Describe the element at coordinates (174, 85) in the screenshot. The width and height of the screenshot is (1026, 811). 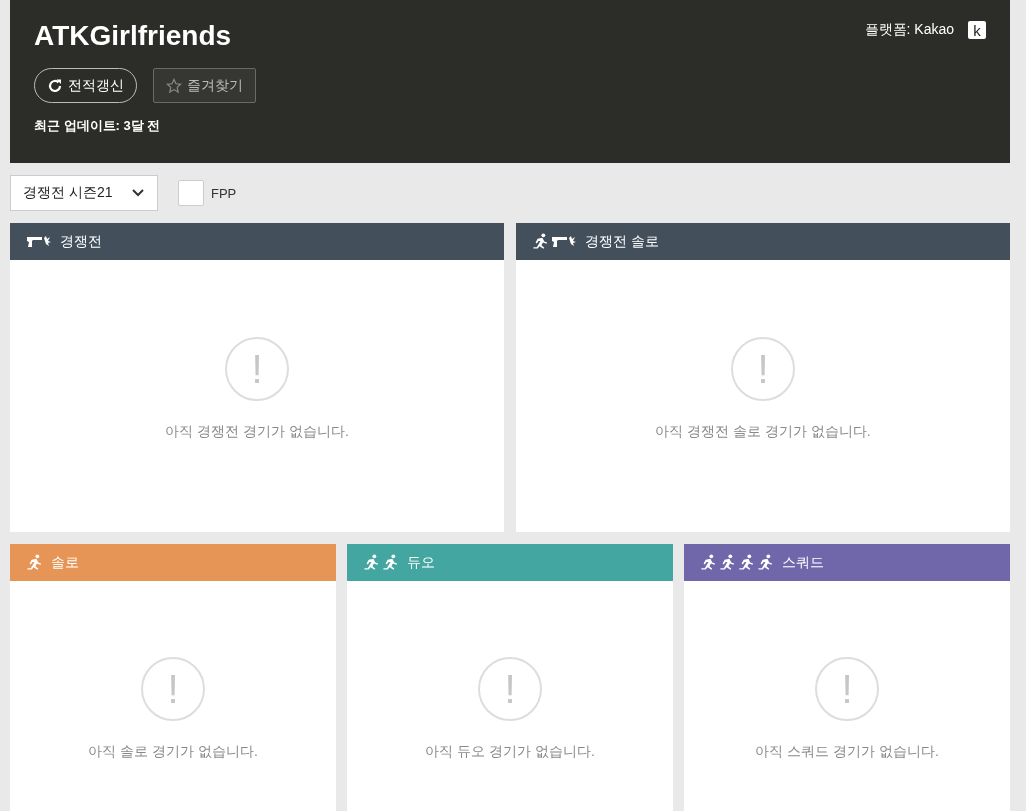
I see `star-icon` at that location.